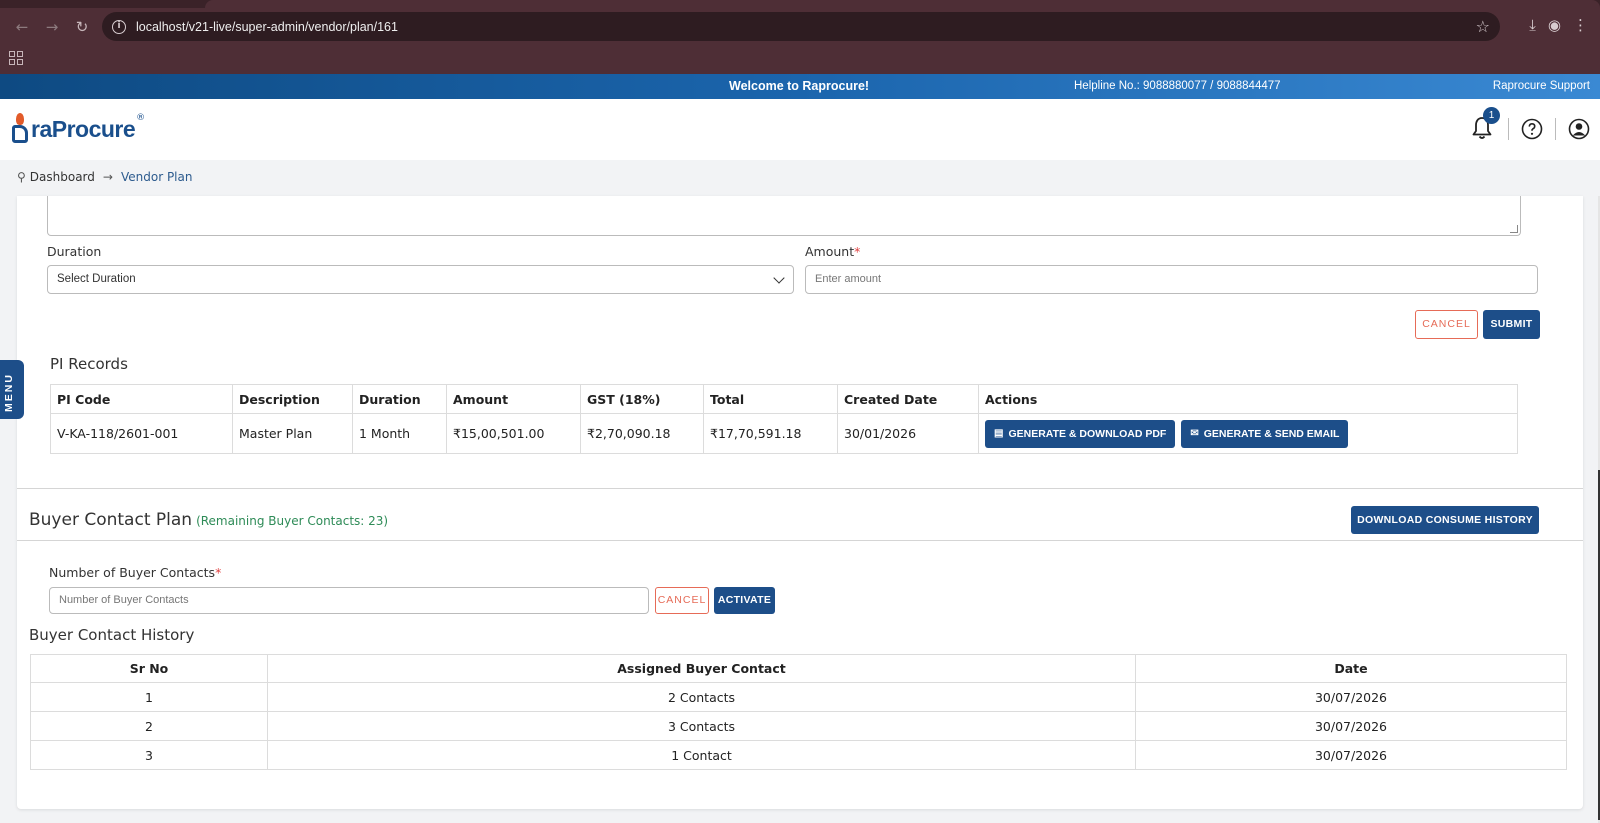  I want to click on col-description: Description, so click(292, 399).